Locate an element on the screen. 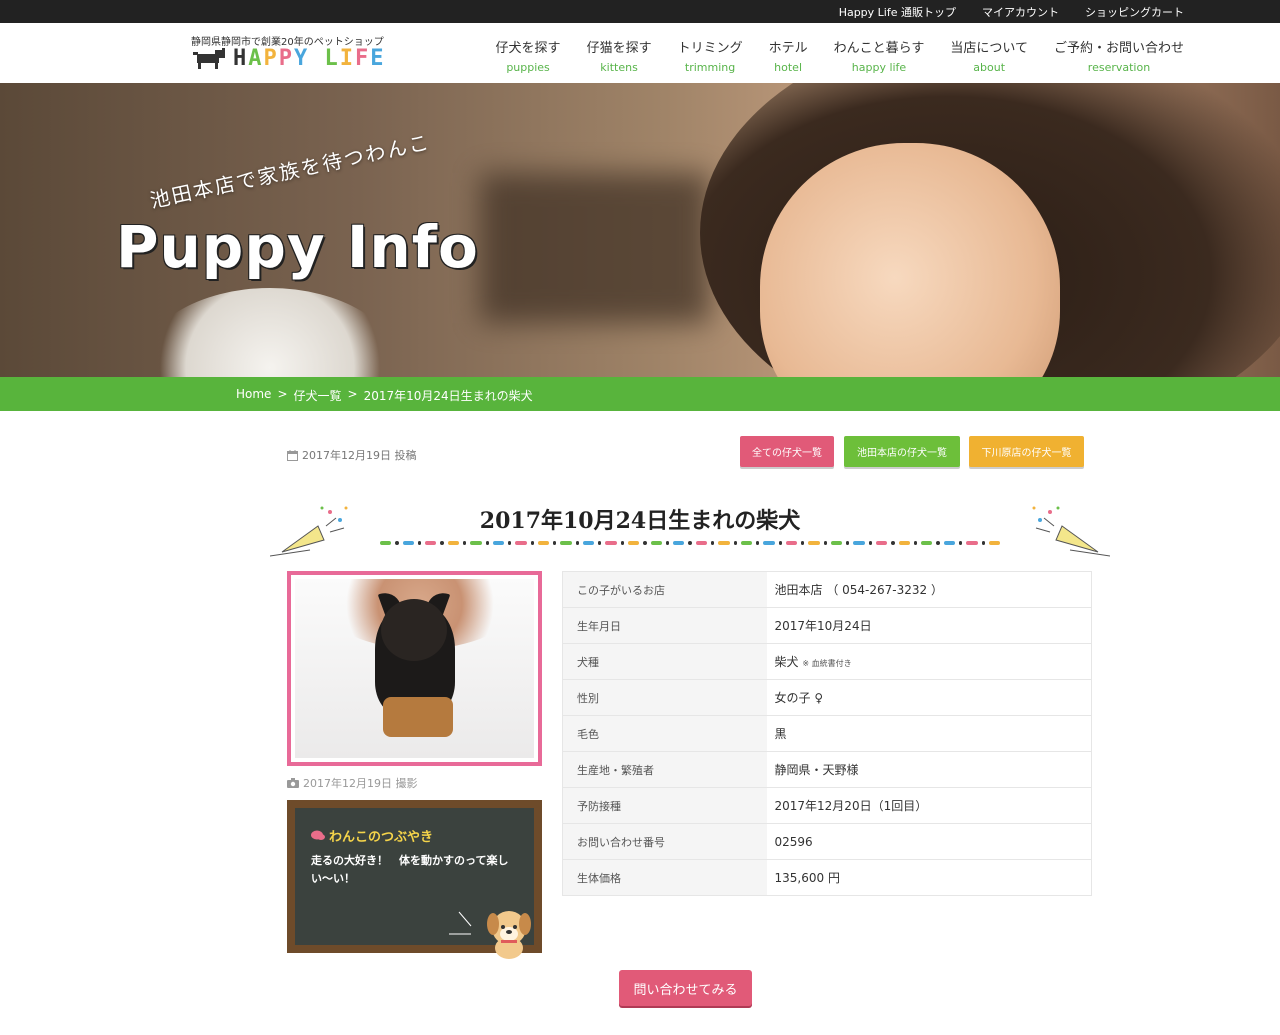 The image size is (1280, 1035). info-value: 柴犬 is located at coordinates (786, 662).